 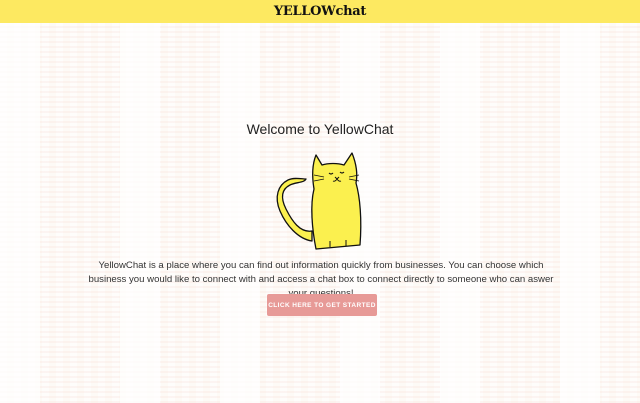 What do you see at coordinates (320, 129) in the screenshot?
I see `welcome-title: Welcome to YellowChat` at bounding box center [320, 129].